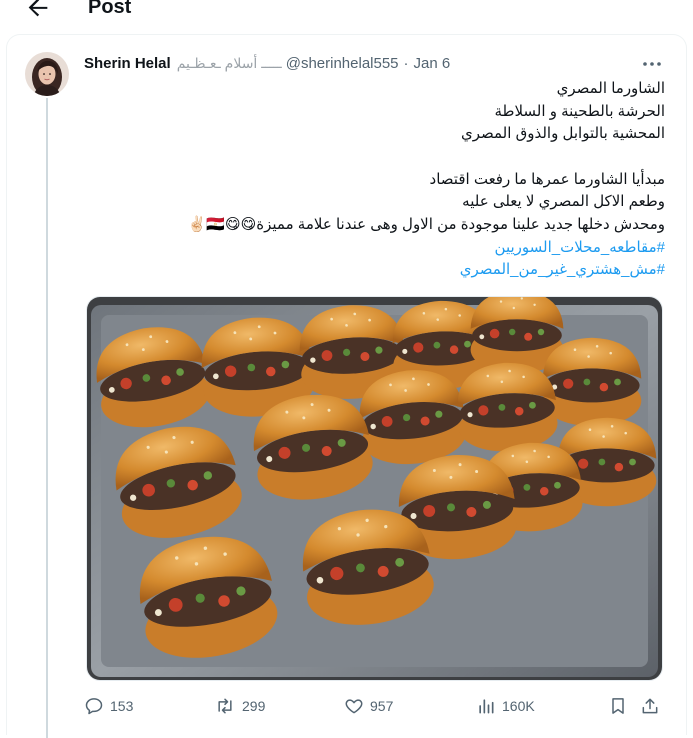 The width and height of the screenshot is (693, 738). What do you see at coordinates (562, 134) in the screenshot?
I see `tweet-line: المحشية بالتوابل والذوق المصري` at bounding box center [562, 134].